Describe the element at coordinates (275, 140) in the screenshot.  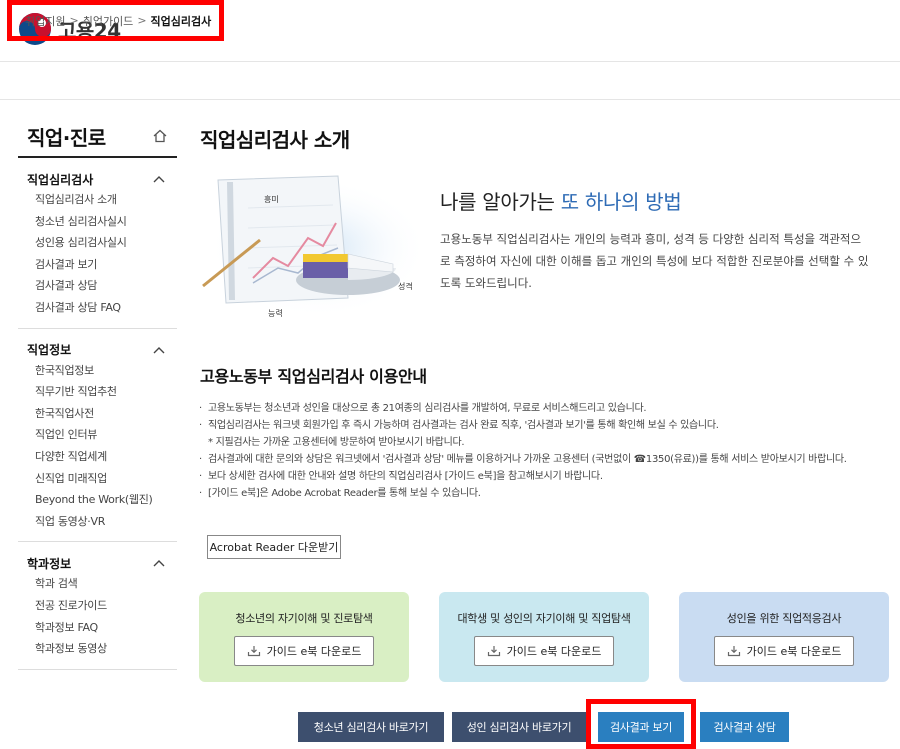
I see `page-title: 직업심리검사 소개` at that location.